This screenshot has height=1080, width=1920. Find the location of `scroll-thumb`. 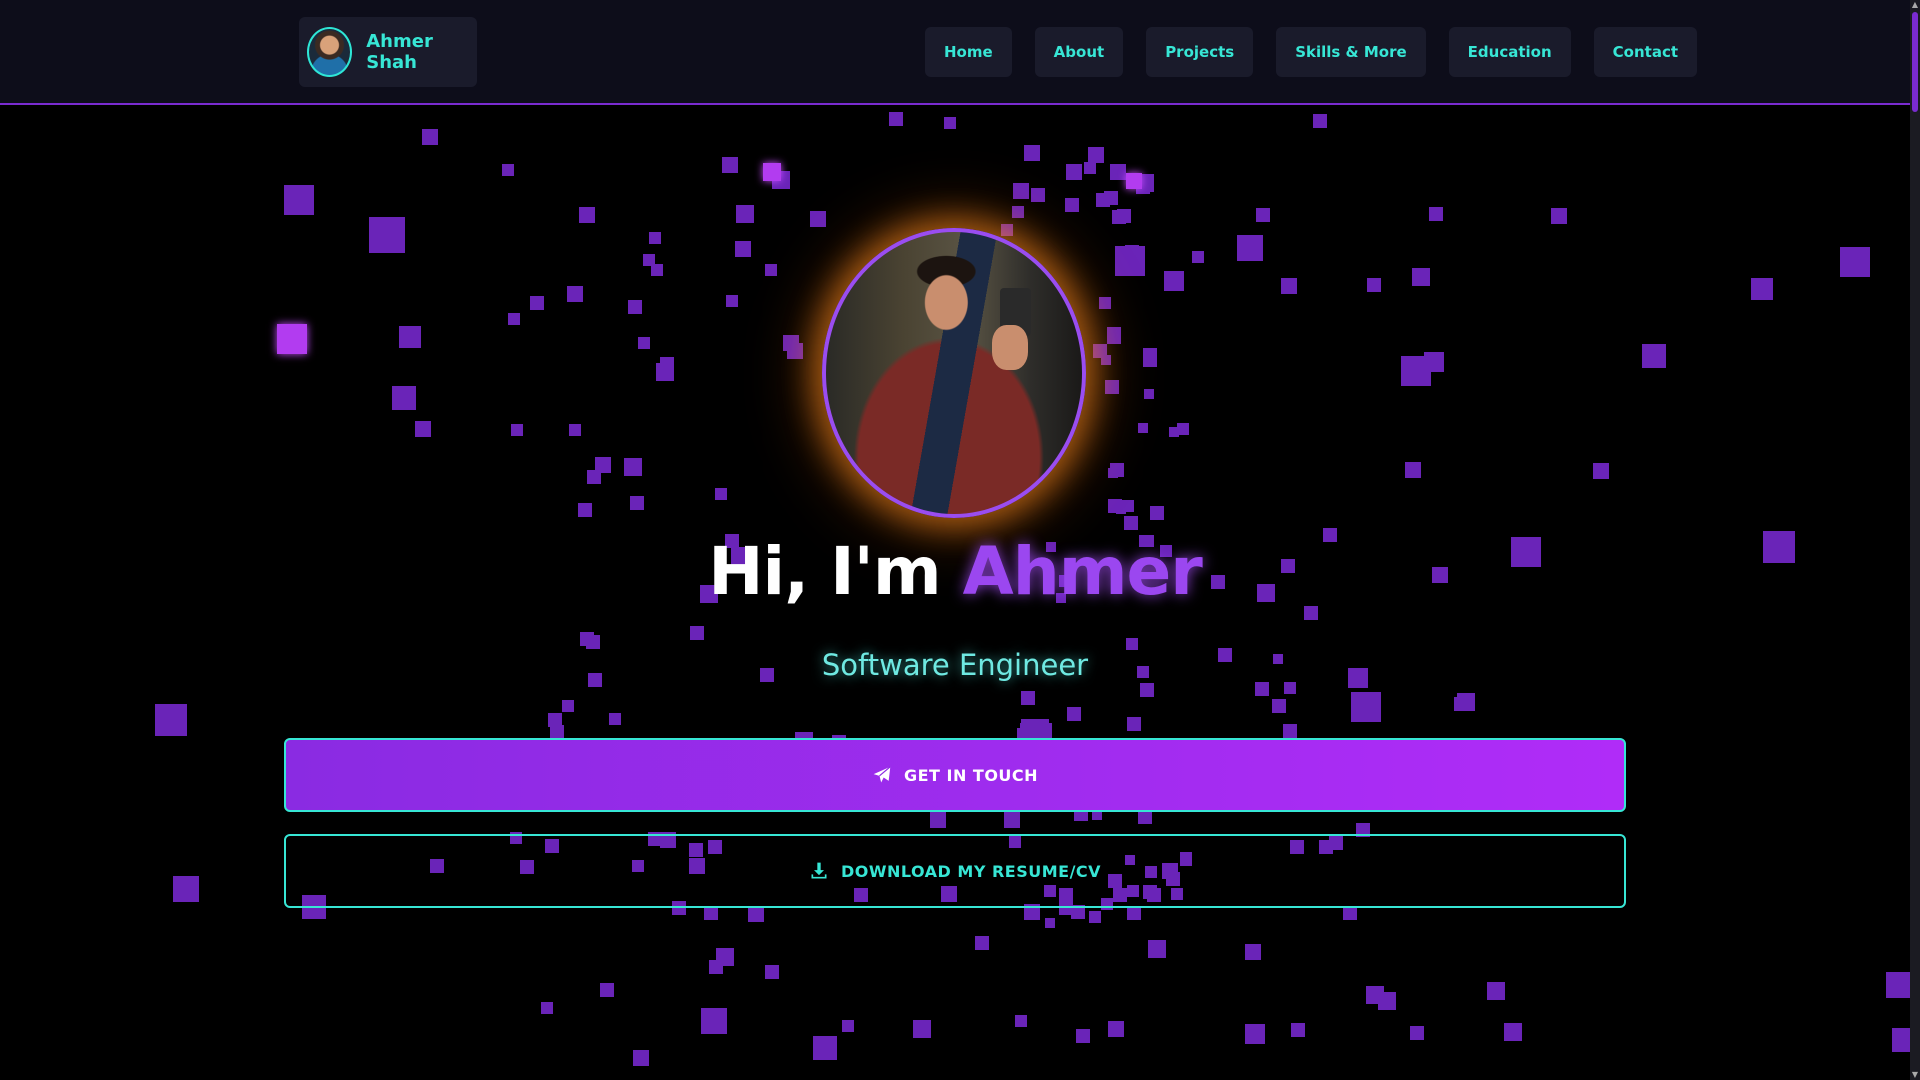

scroll-thumb is located at coordinates (1915, 62).